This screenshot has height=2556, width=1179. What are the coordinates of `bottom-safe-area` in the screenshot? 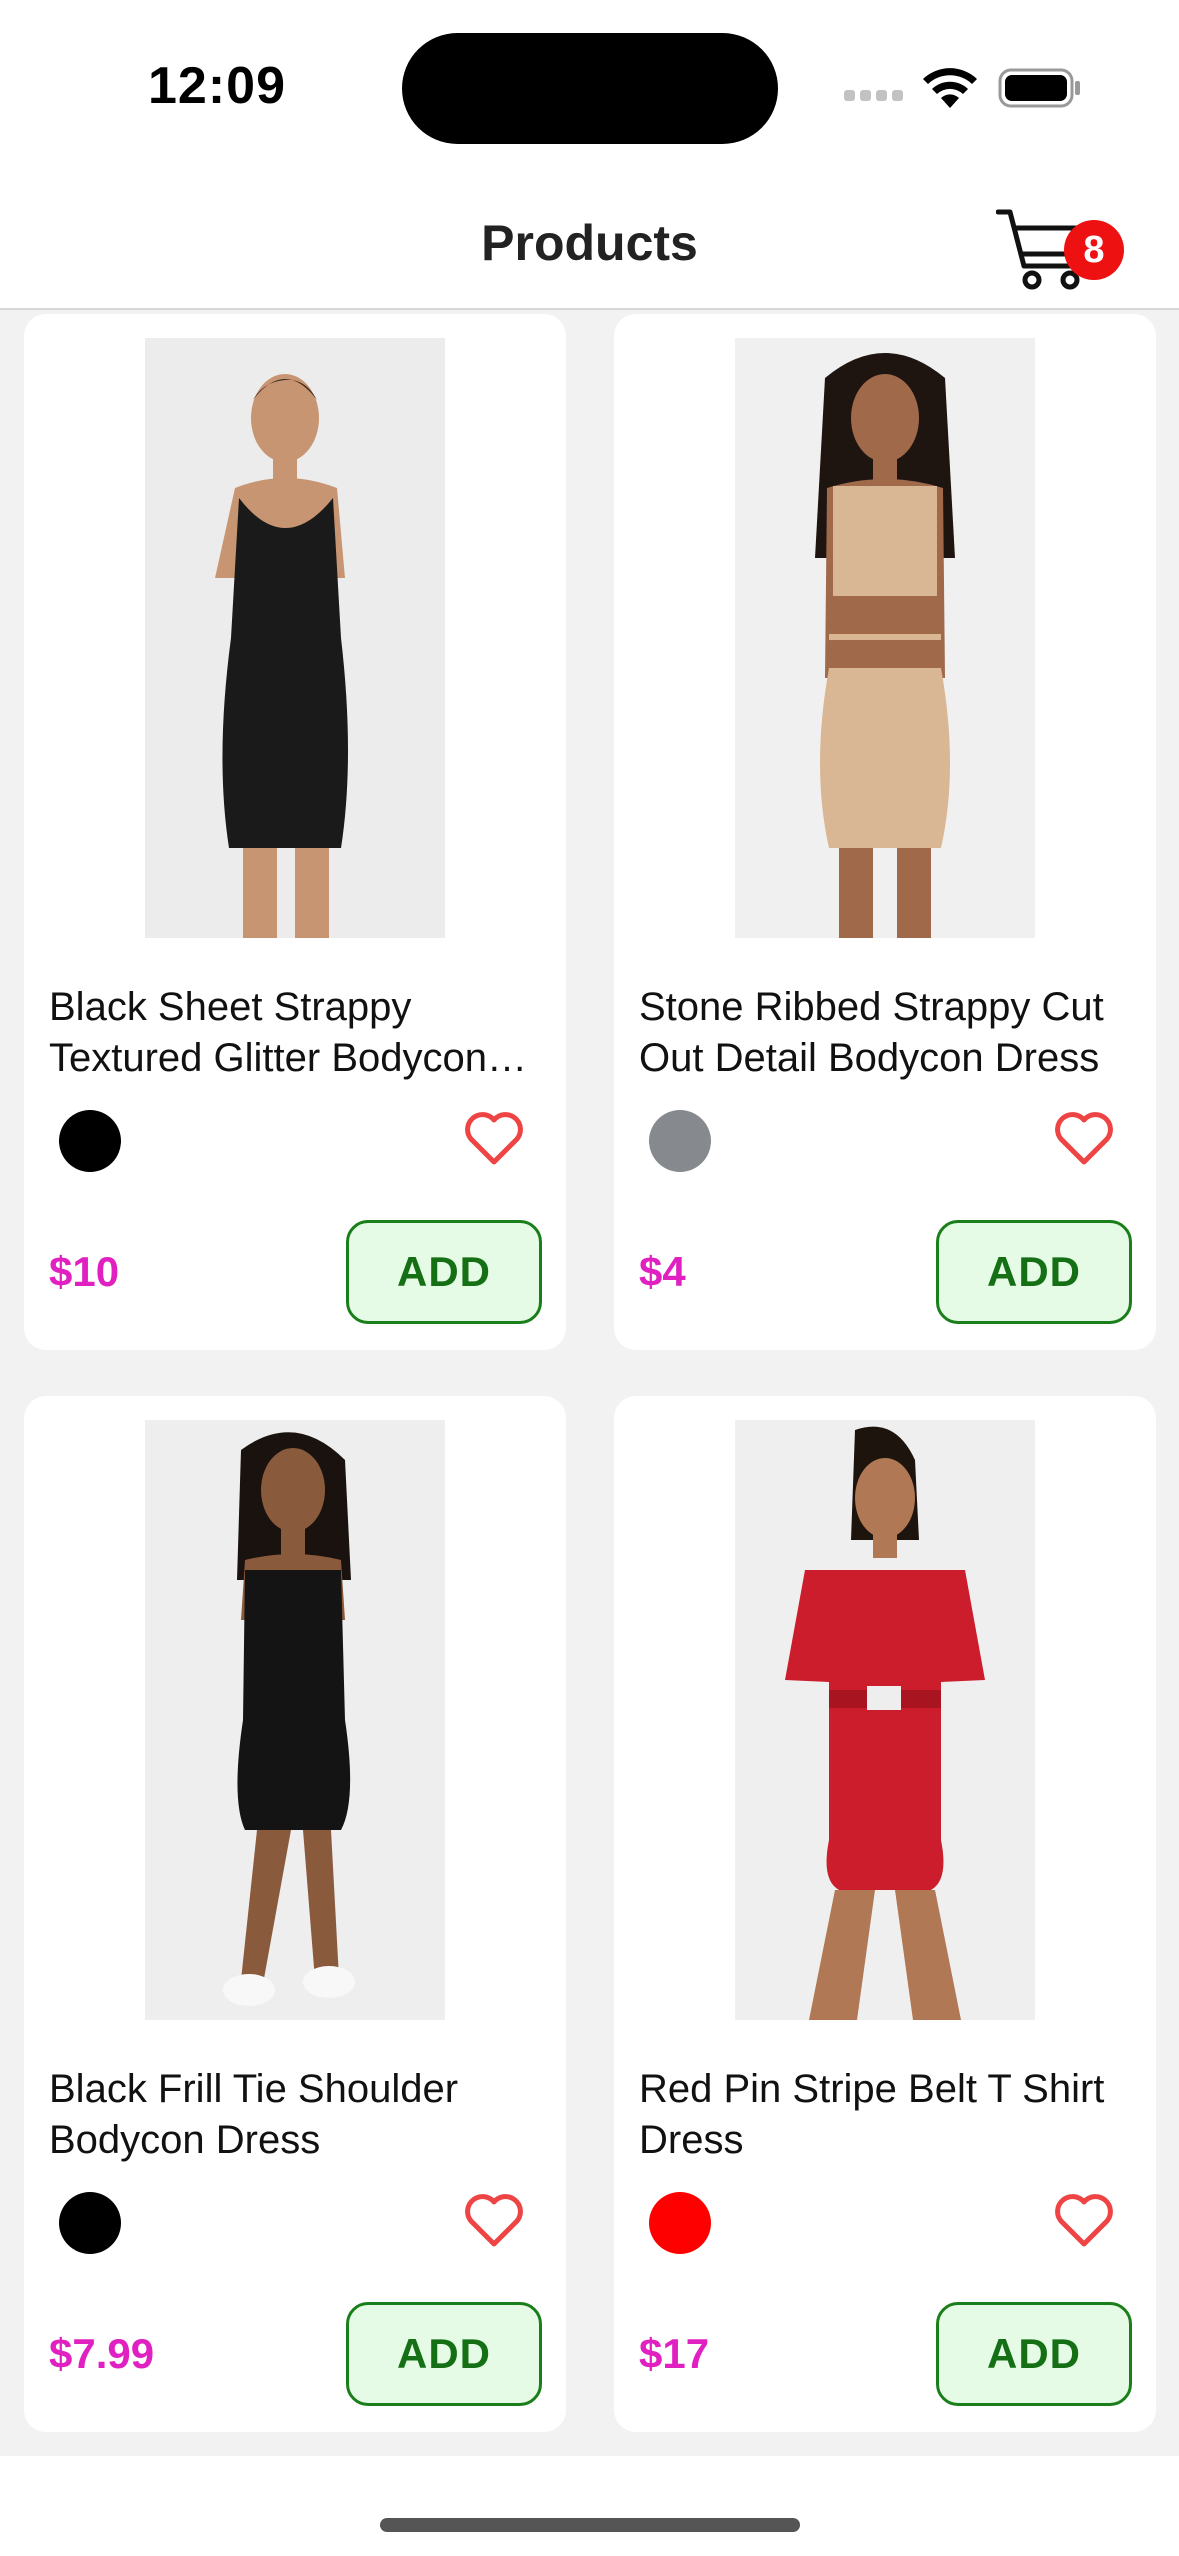 It's located at (589, 2506).